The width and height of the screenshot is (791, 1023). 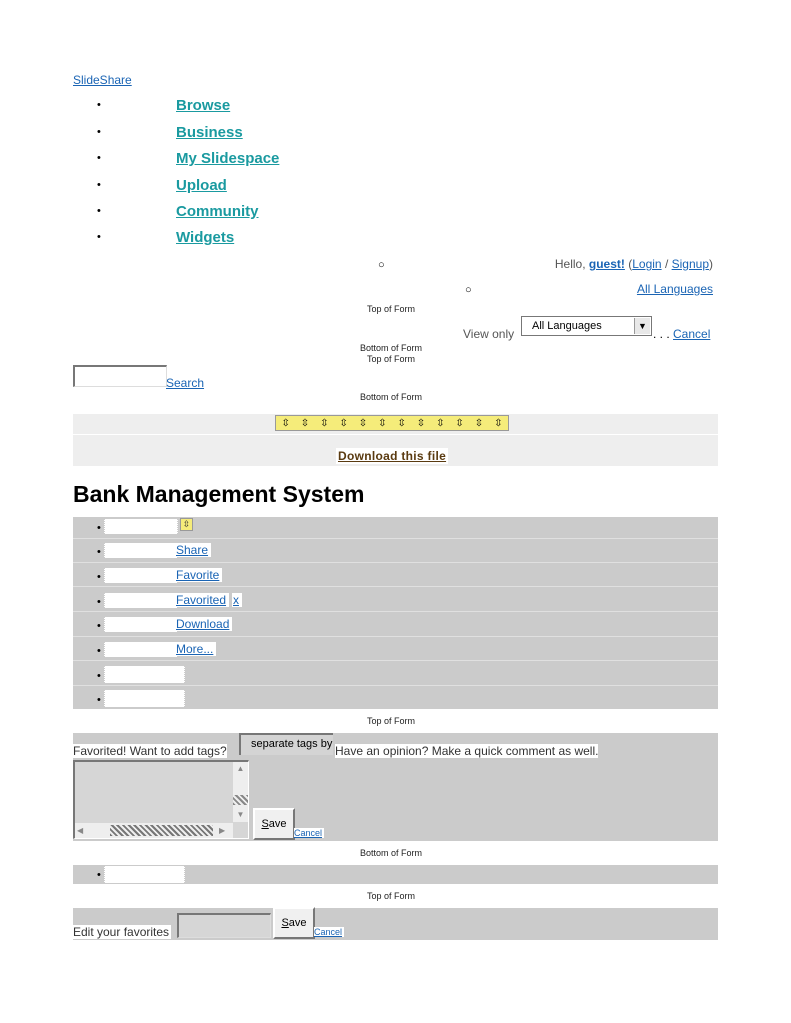 I want to click on share-link: Share, so click(x=193, y=550).